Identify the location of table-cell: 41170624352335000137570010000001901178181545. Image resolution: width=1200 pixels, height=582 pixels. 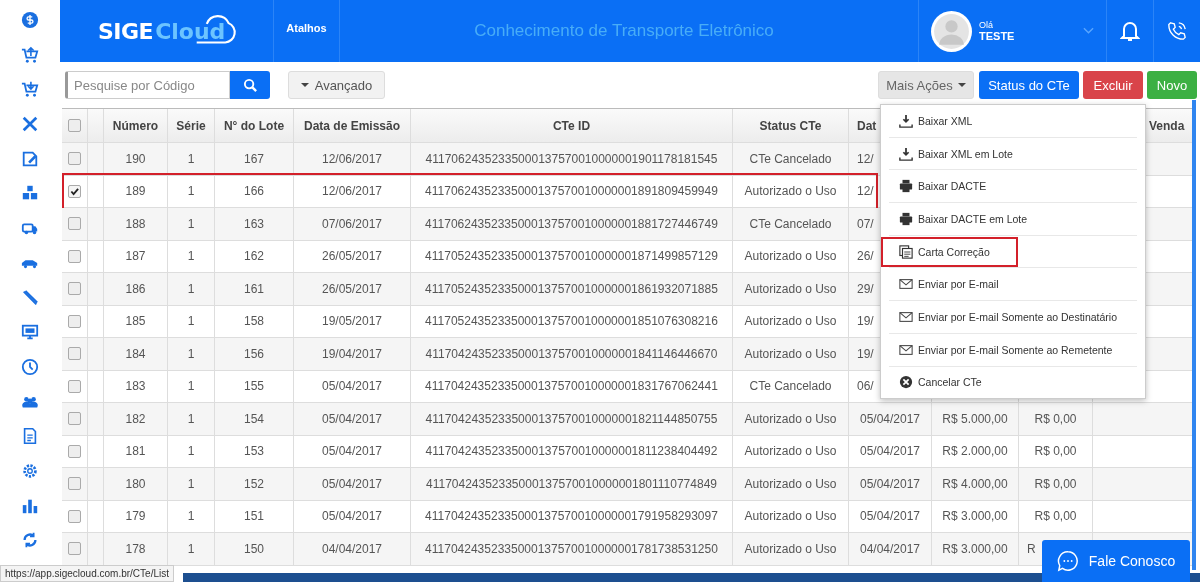
(572, 159).